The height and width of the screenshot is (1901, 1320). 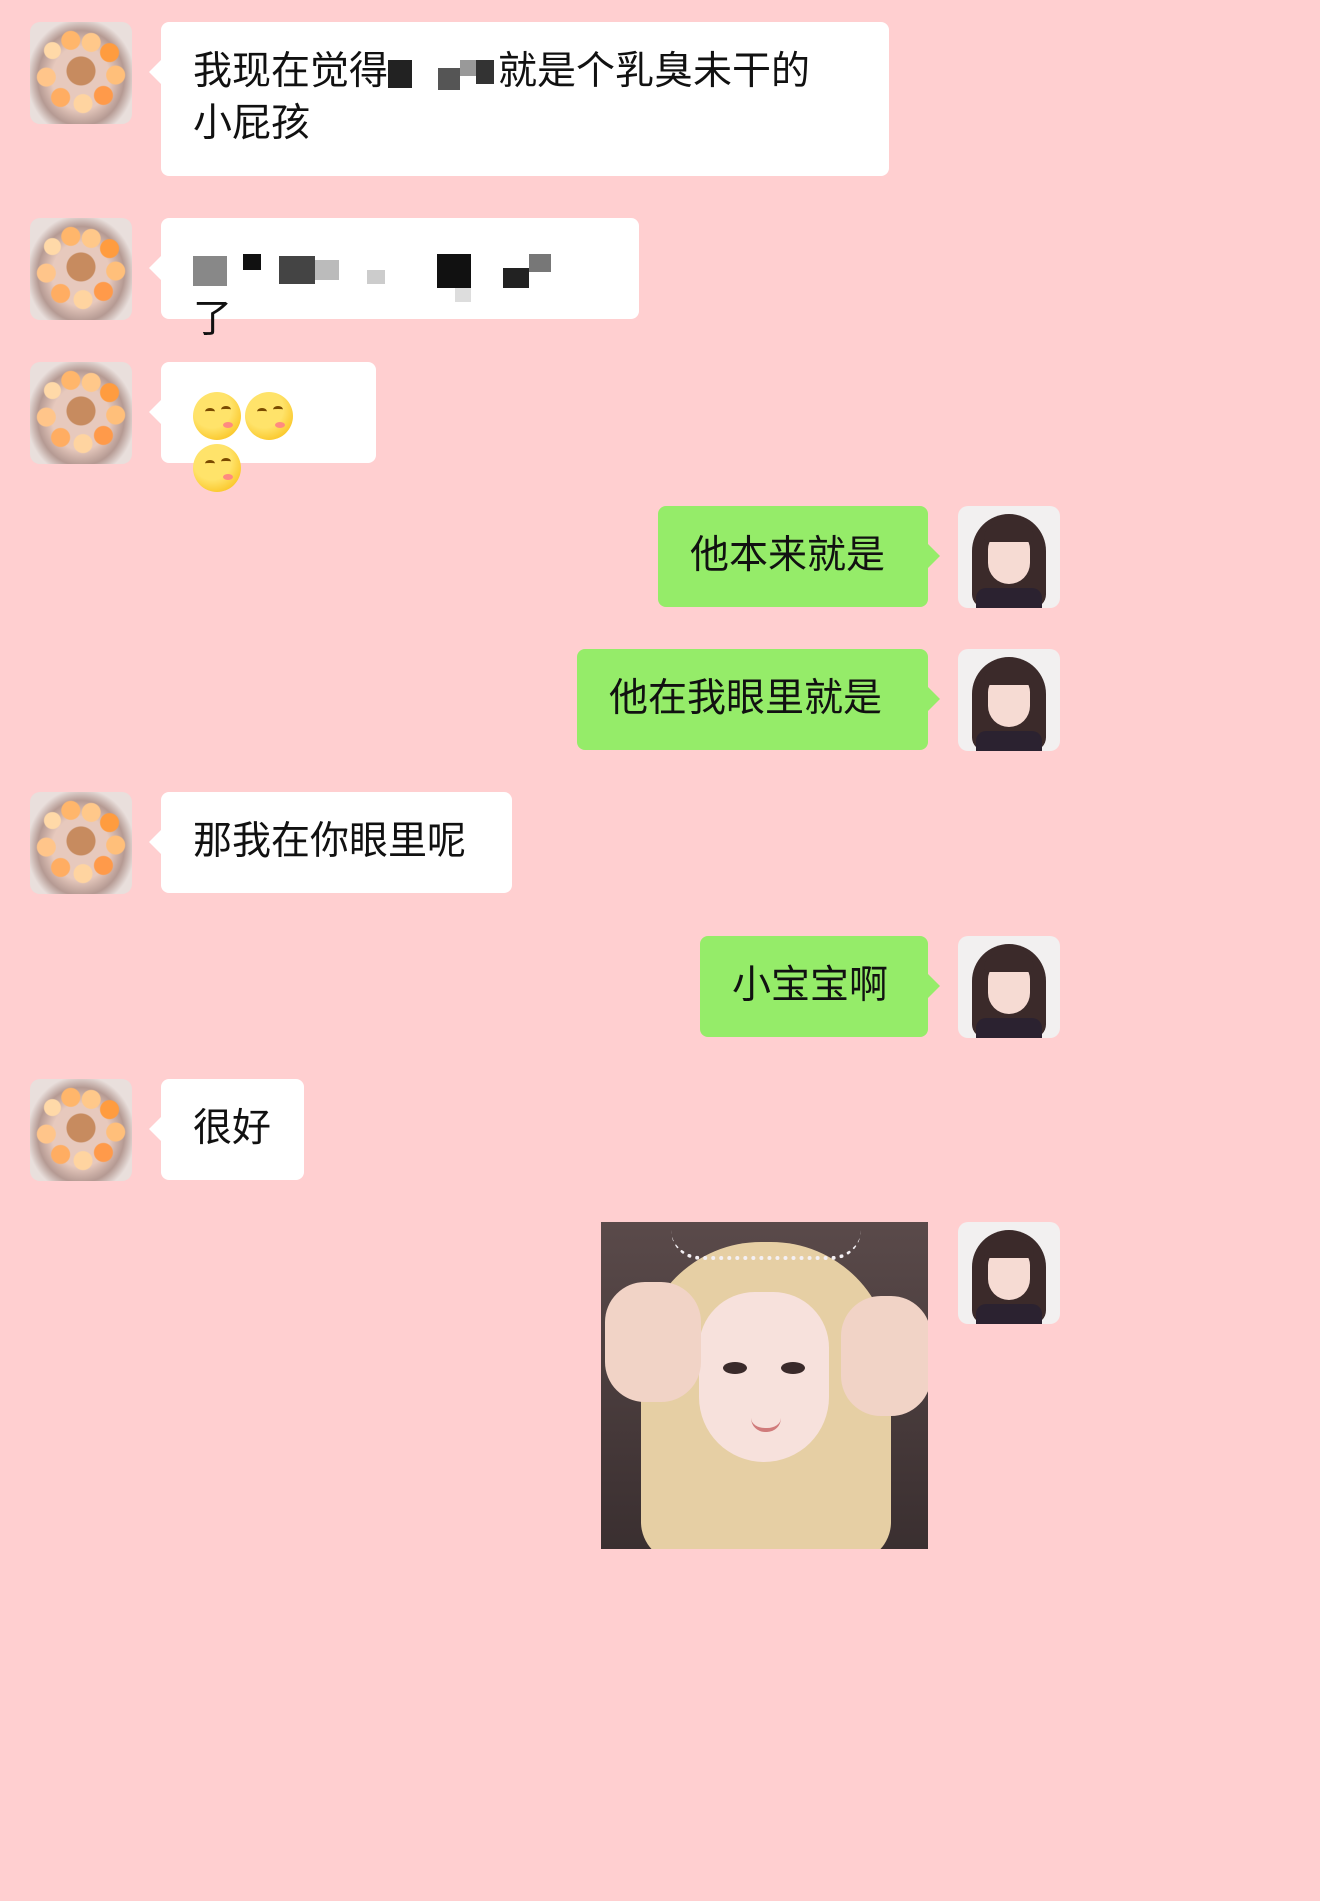 What do you see at coordinates (213, 319) in the screenshot?
I see `message-text: 了` at bounding box center [213, 319].